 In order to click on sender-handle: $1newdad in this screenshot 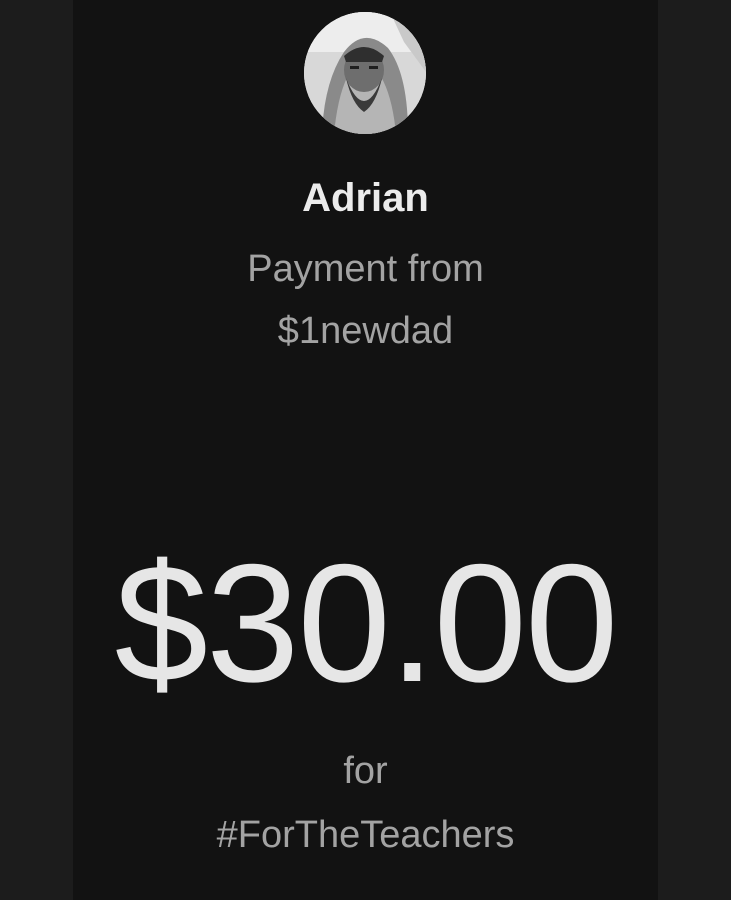, I will do `click(365, 331)`.